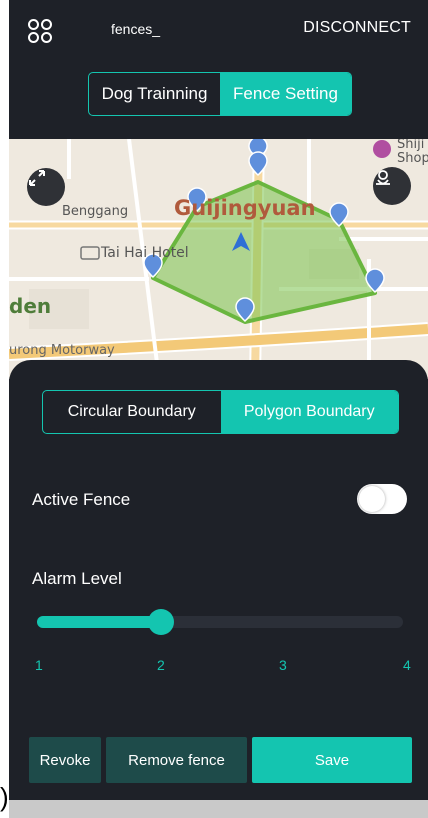 This screenshot has height=818, width=428. Describe the element at coordinates (245, 208) in the screenshot. I see `map-label-district: Guijingyuan` at that location.